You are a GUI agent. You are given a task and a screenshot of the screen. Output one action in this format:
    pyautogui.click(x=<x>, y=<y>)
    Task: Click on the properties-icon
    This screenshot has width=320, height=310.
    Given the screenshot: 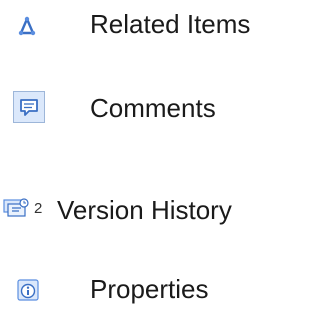 What is the action you would take?
    pyautogui.click(x=28, y=290)
    